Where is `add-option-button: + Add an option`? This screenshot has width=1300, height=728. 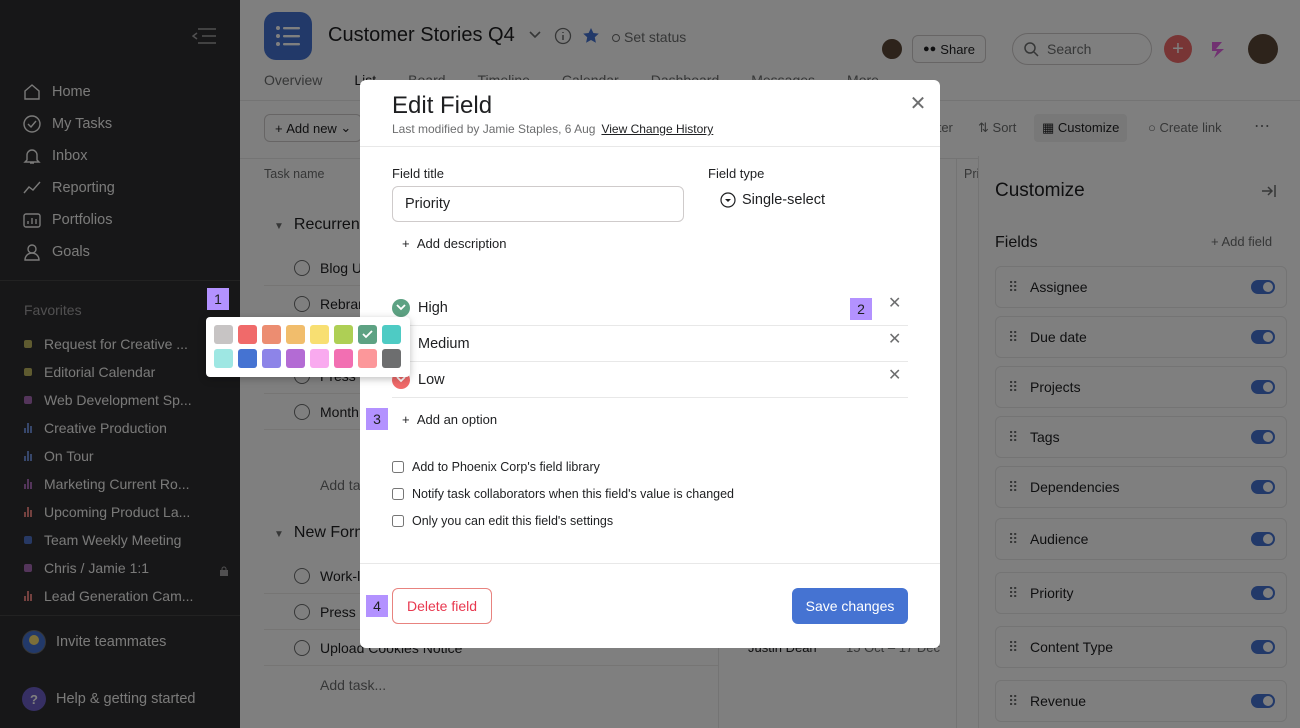 add-option-button: + Add an option is located at coordinates (449, 419).